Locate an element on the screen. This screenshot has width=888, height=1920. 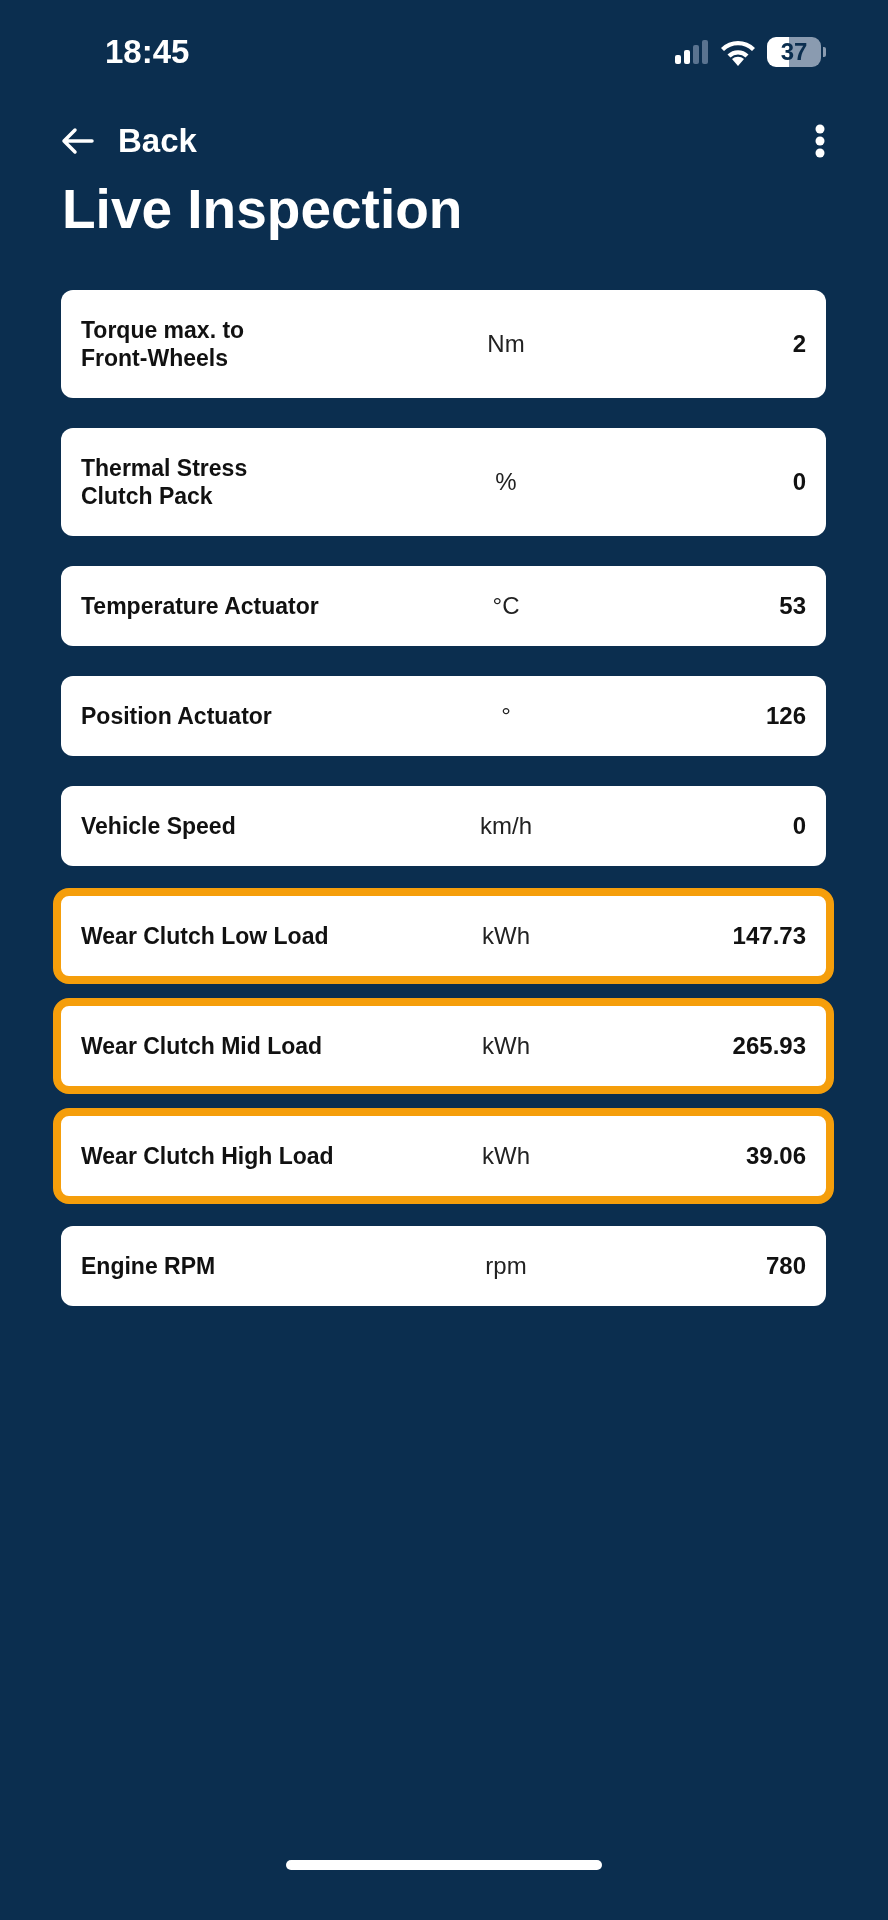
back-button: Back is located at coordinates (128, 141).